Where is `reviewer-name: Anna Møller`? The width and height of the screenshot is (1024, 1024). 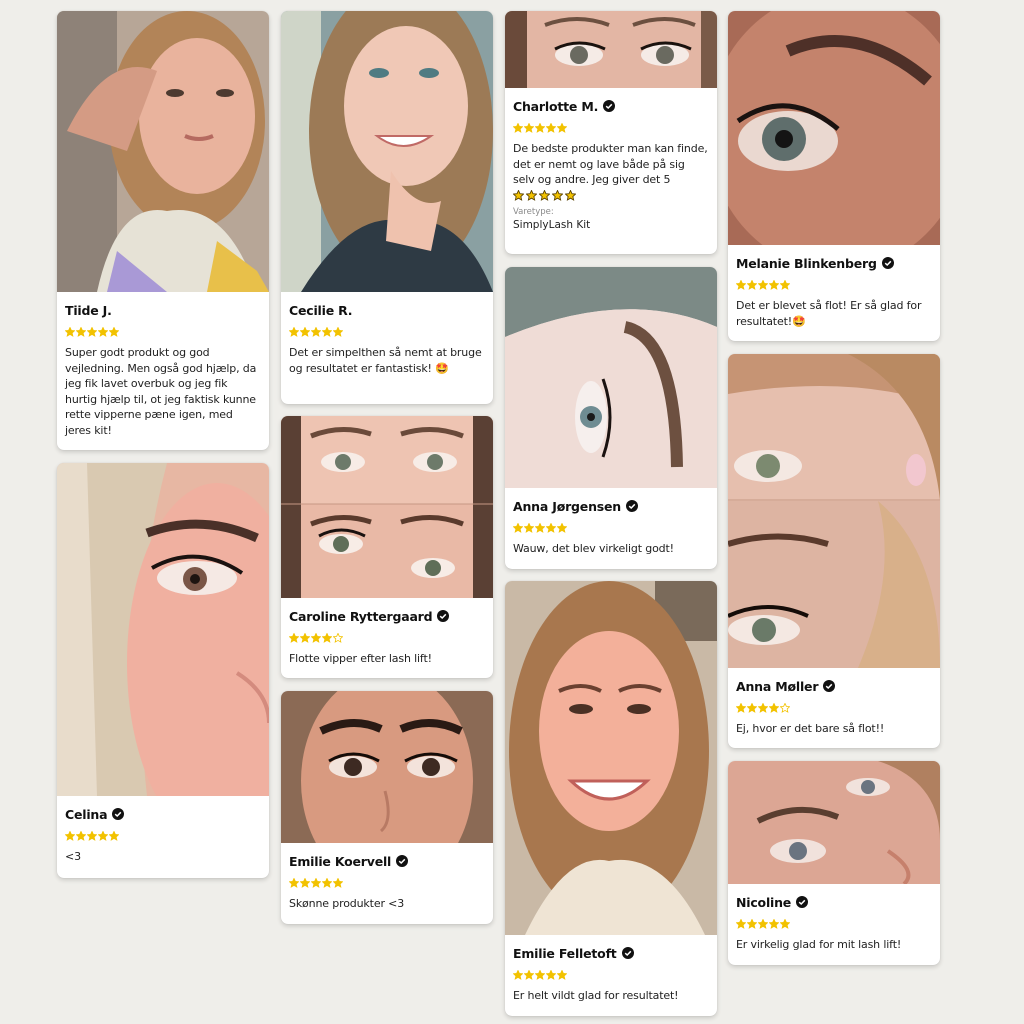 reviewer-name: Anna Møller is located at coordinates (777, 686).